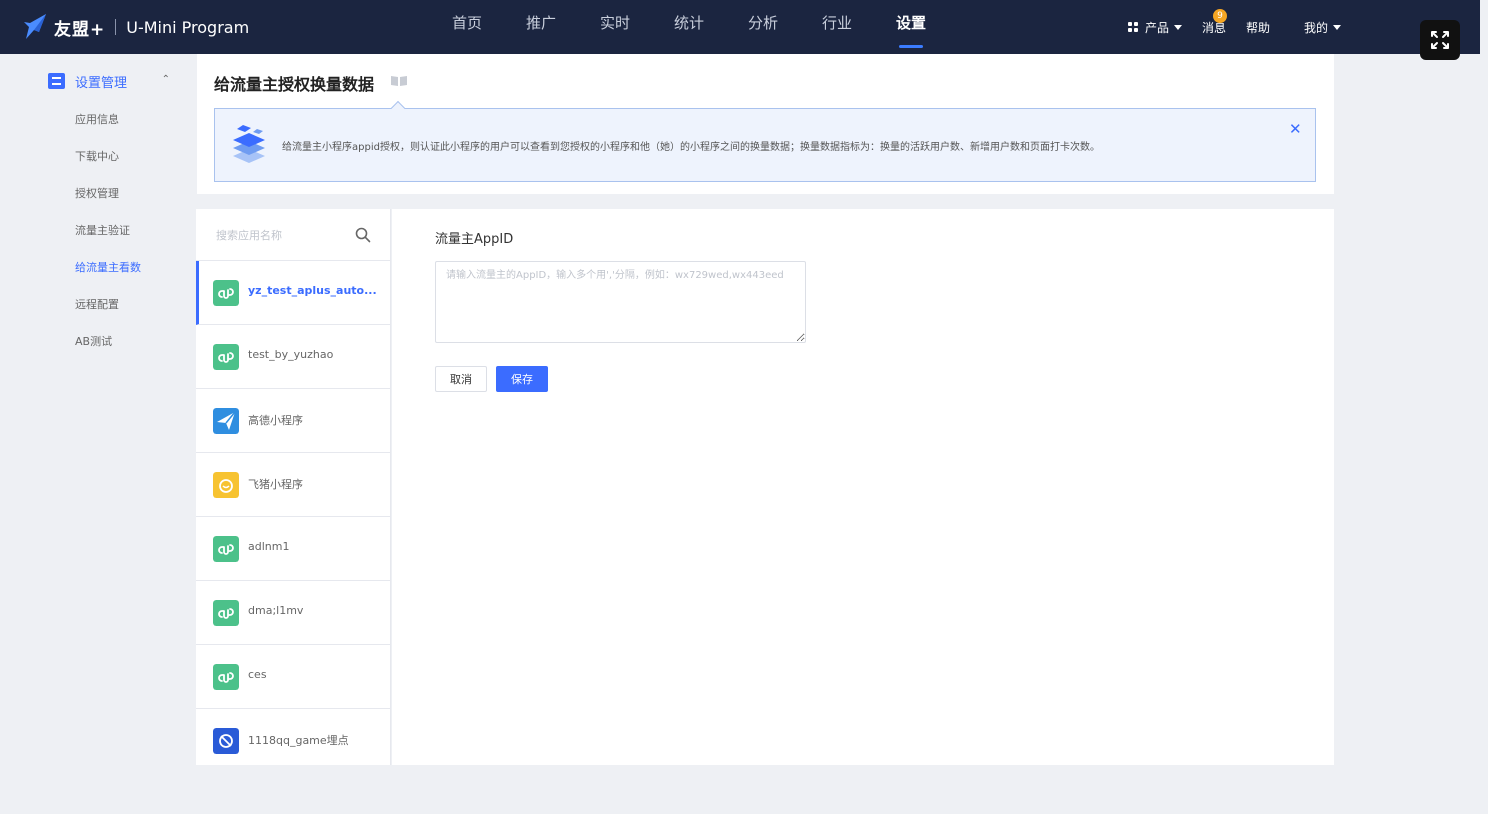  What do you see at coordinates (35, 26) in the screenshot?
I see `umeng-logo-icon` at bounding box center [35, 26].